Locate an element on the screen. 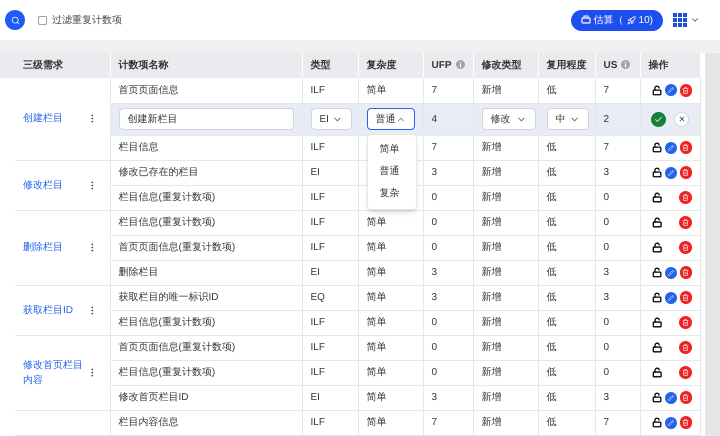 The height and width of the screenshot is (436, 720). requirement-link: 修改栏目 is located at coordinates (55, 185).